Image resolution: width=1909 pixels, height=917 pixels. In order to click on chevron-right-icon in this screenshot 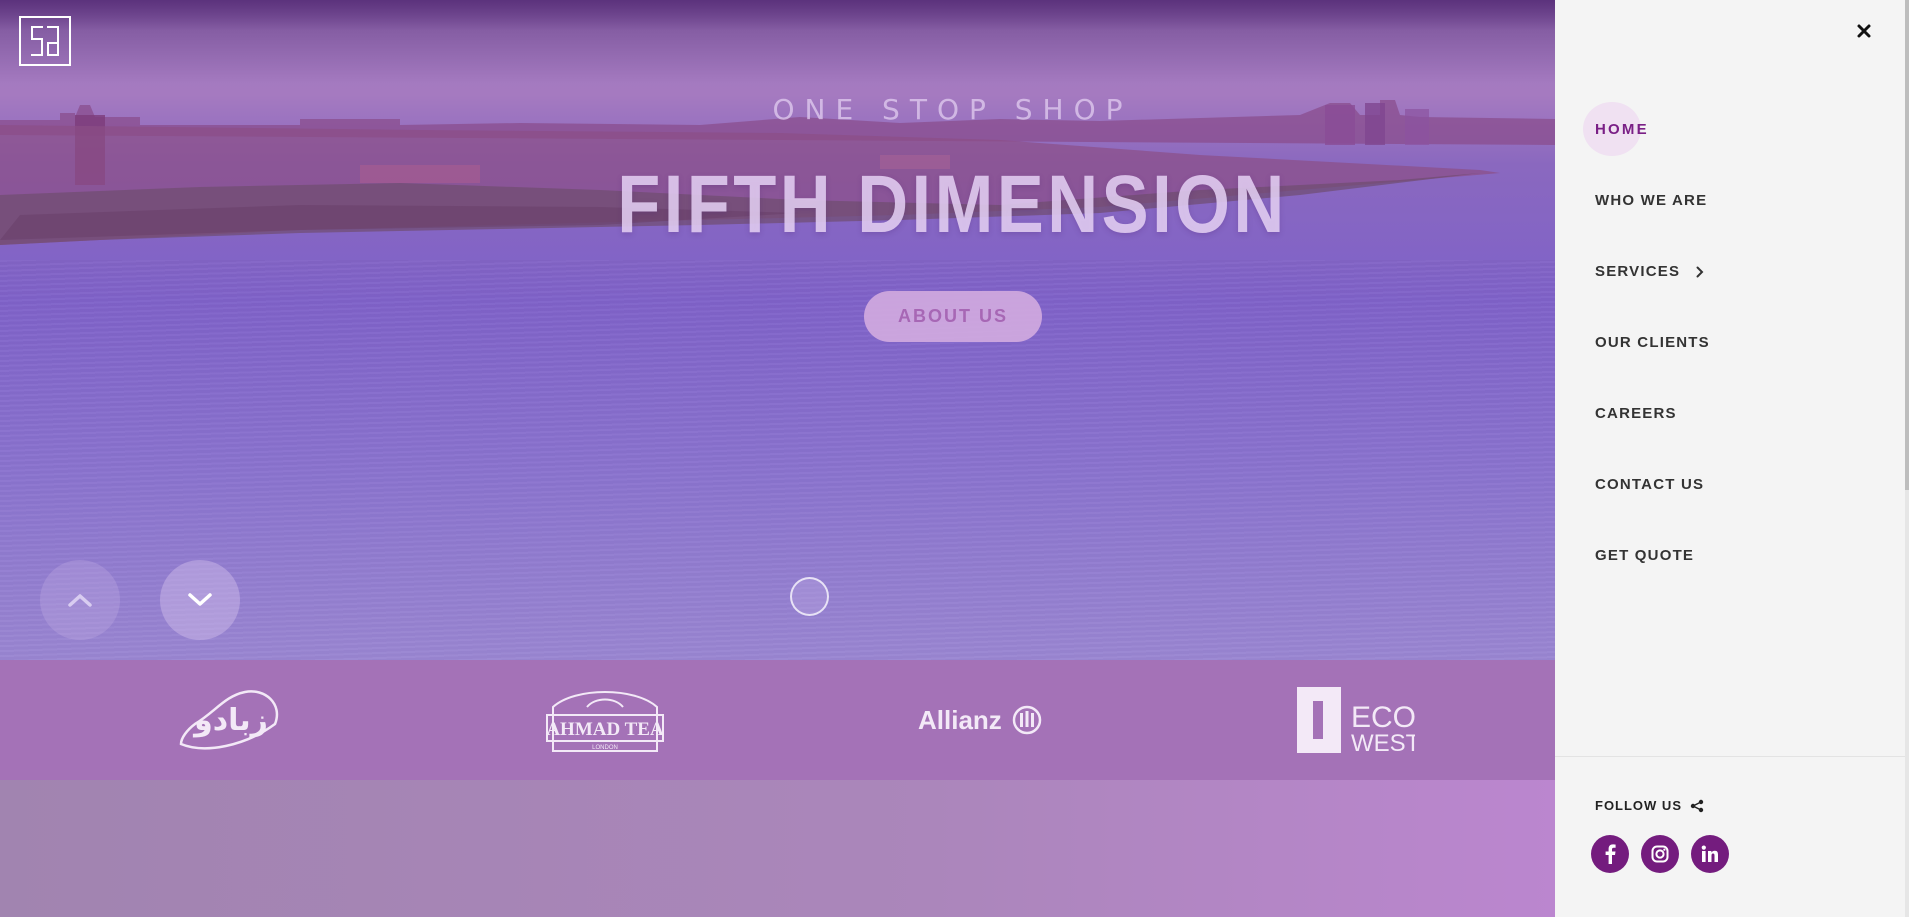, I will do `click(1699, 272)`.